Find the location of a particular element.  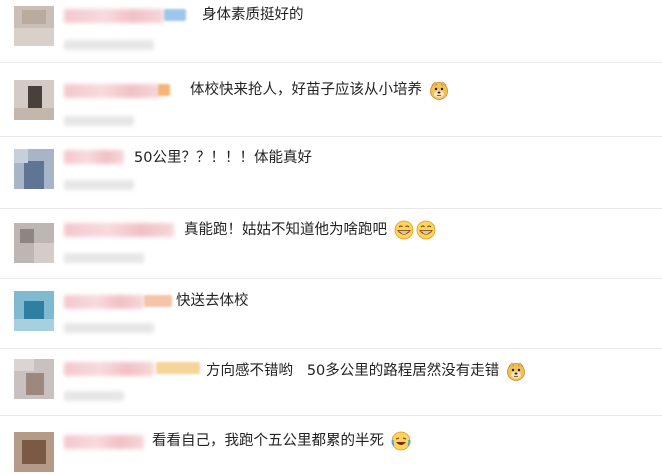

comment-row: 真能跑！姑姑不知道他为啥跑吧 is located at coordinates (331, 244).